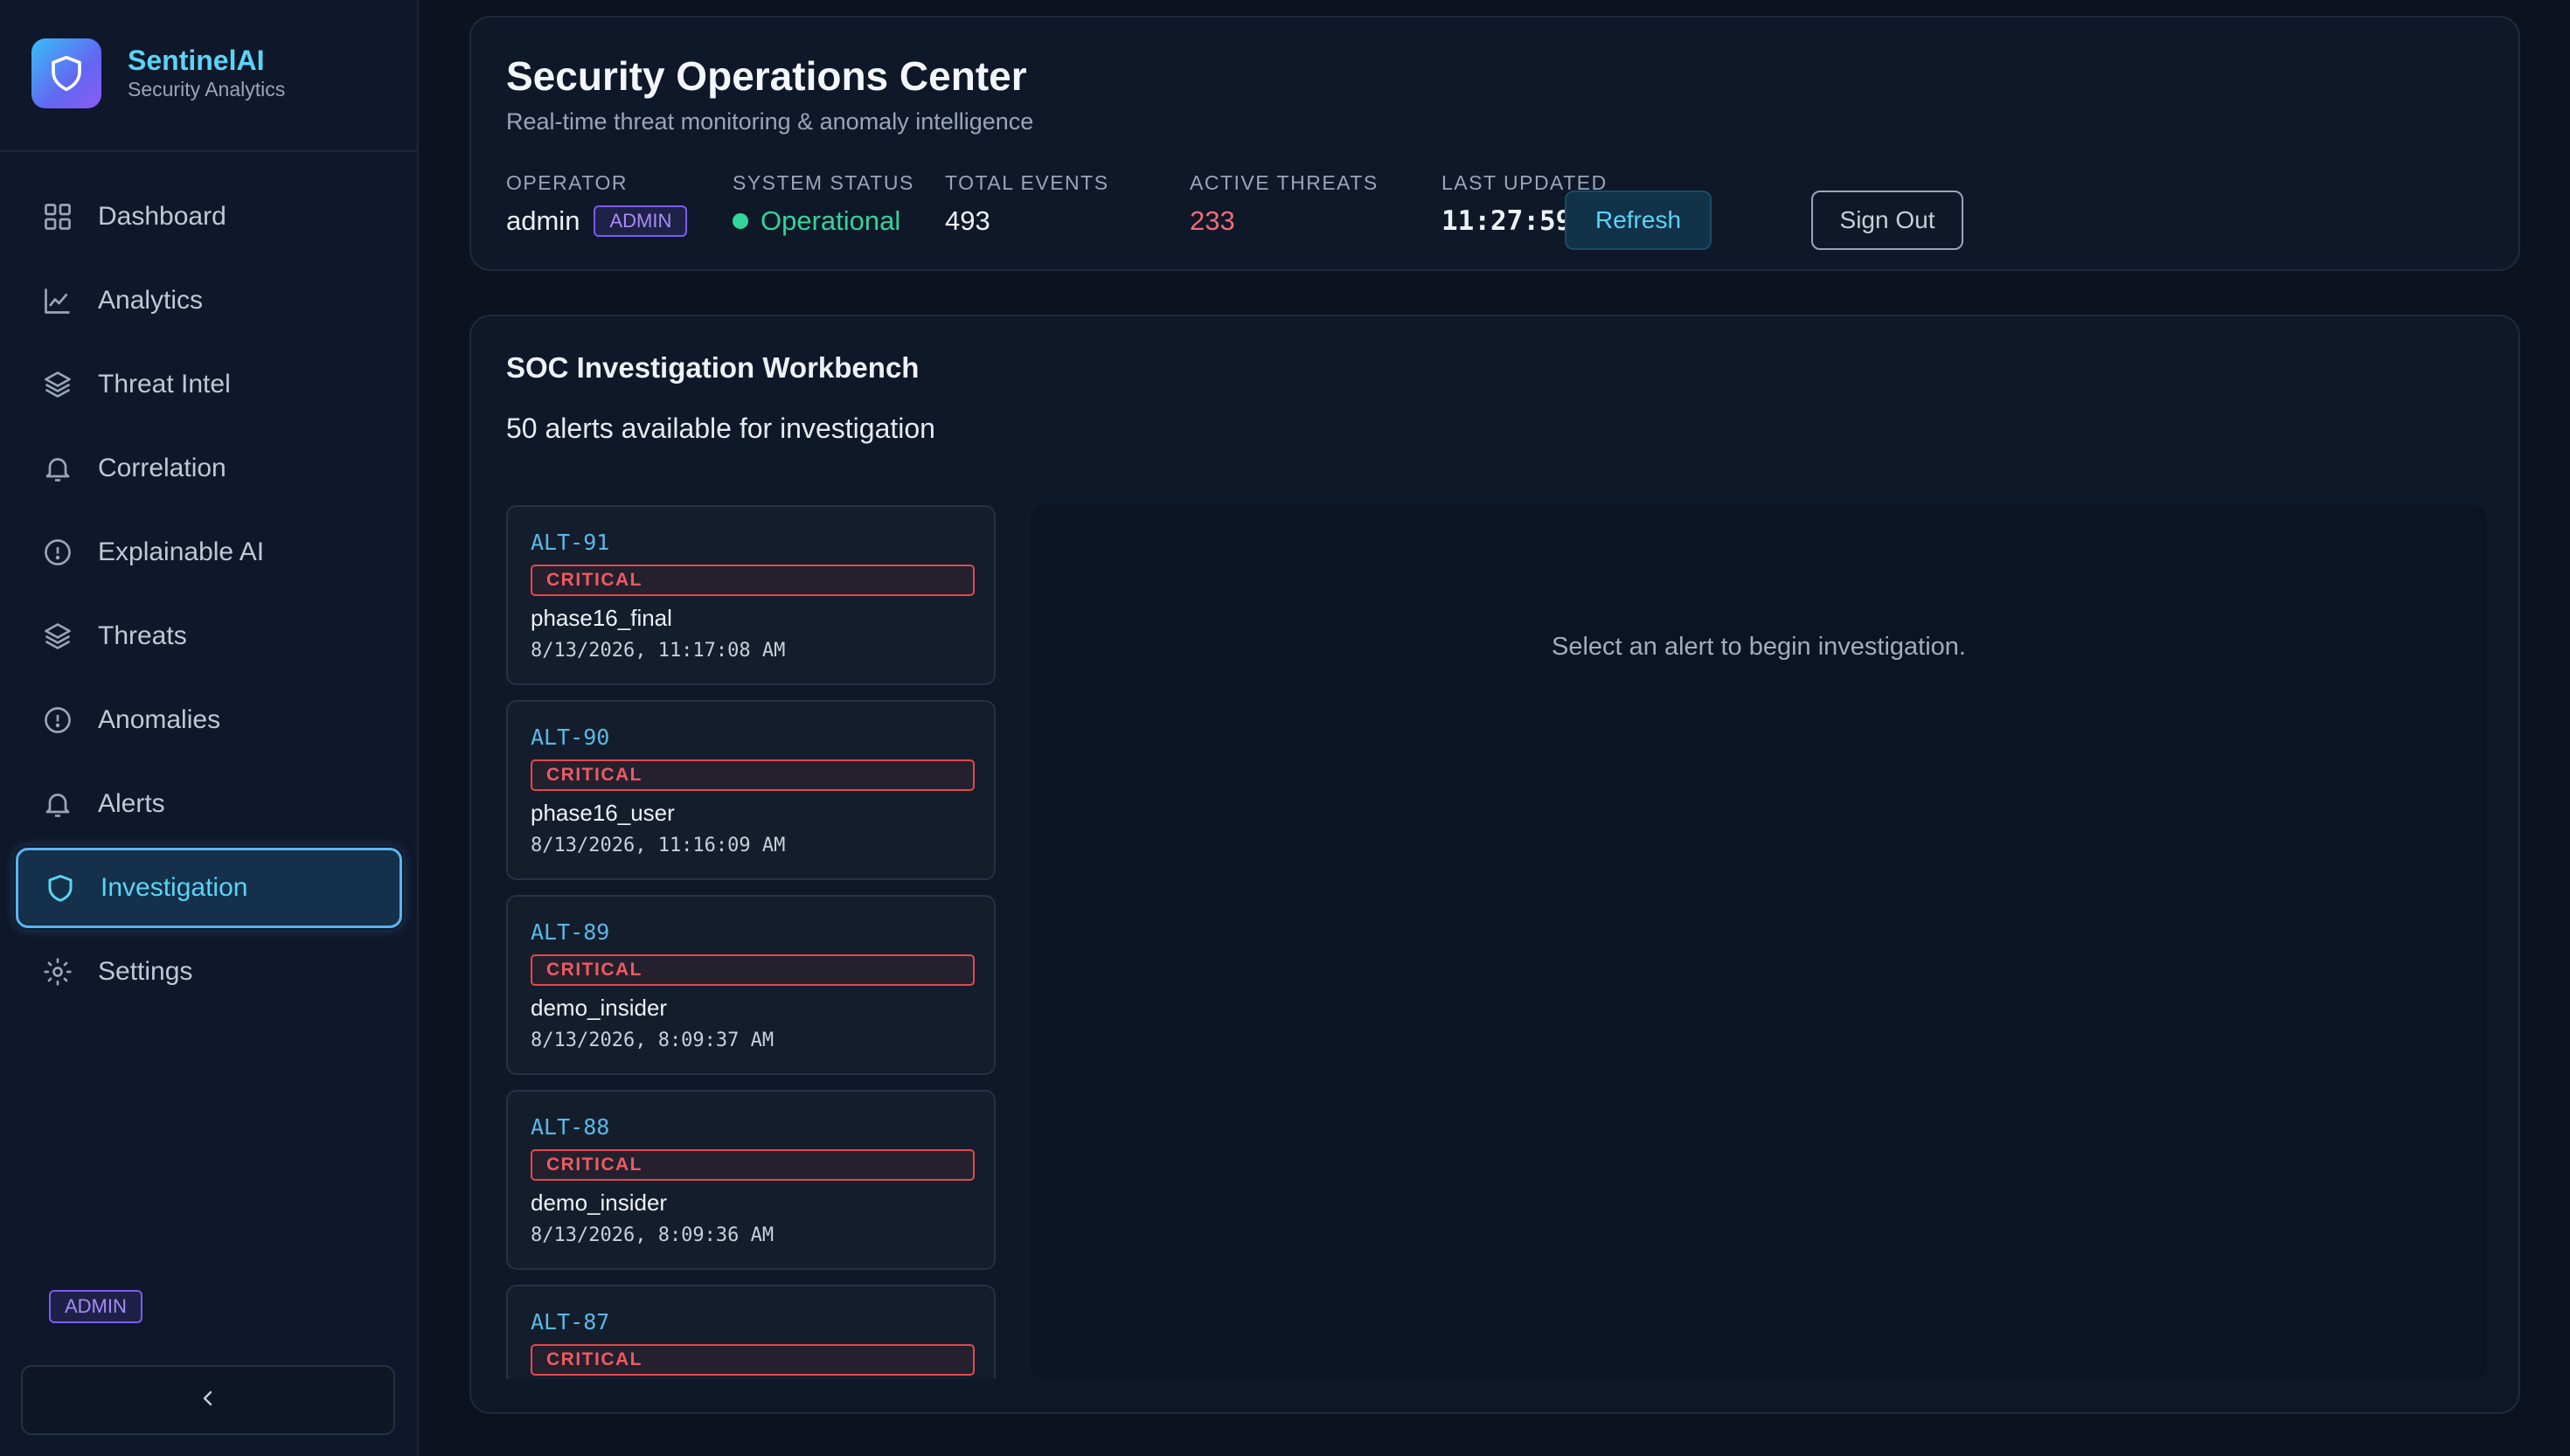 The height and width of the screenshot is (1456, 2570). I want to click on total-events-stat: TOTAL EVENTS 493, so click(1027, 204).